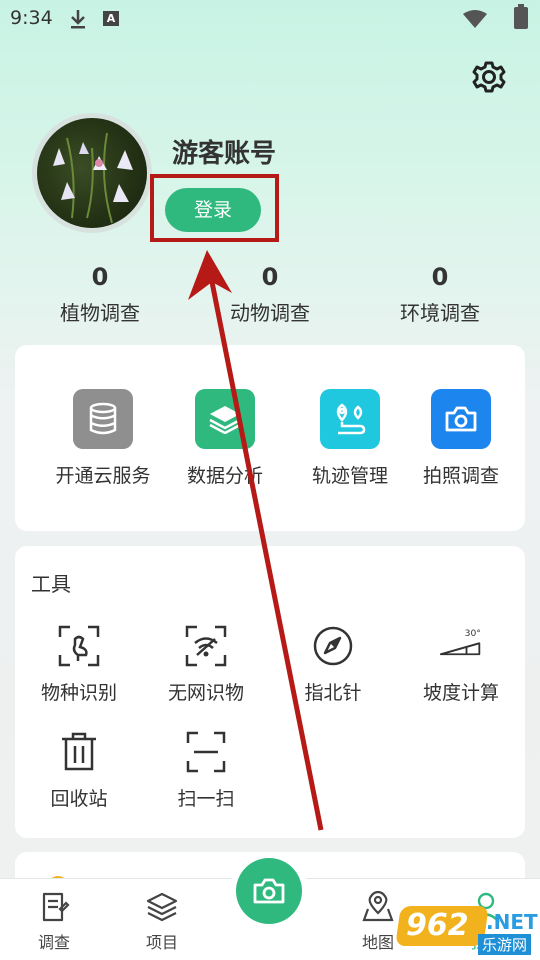 Image resolution: width=540 pixels, height=960 pixels. I want to click on service-data-analysis: 数据分析, so click(225, 438).